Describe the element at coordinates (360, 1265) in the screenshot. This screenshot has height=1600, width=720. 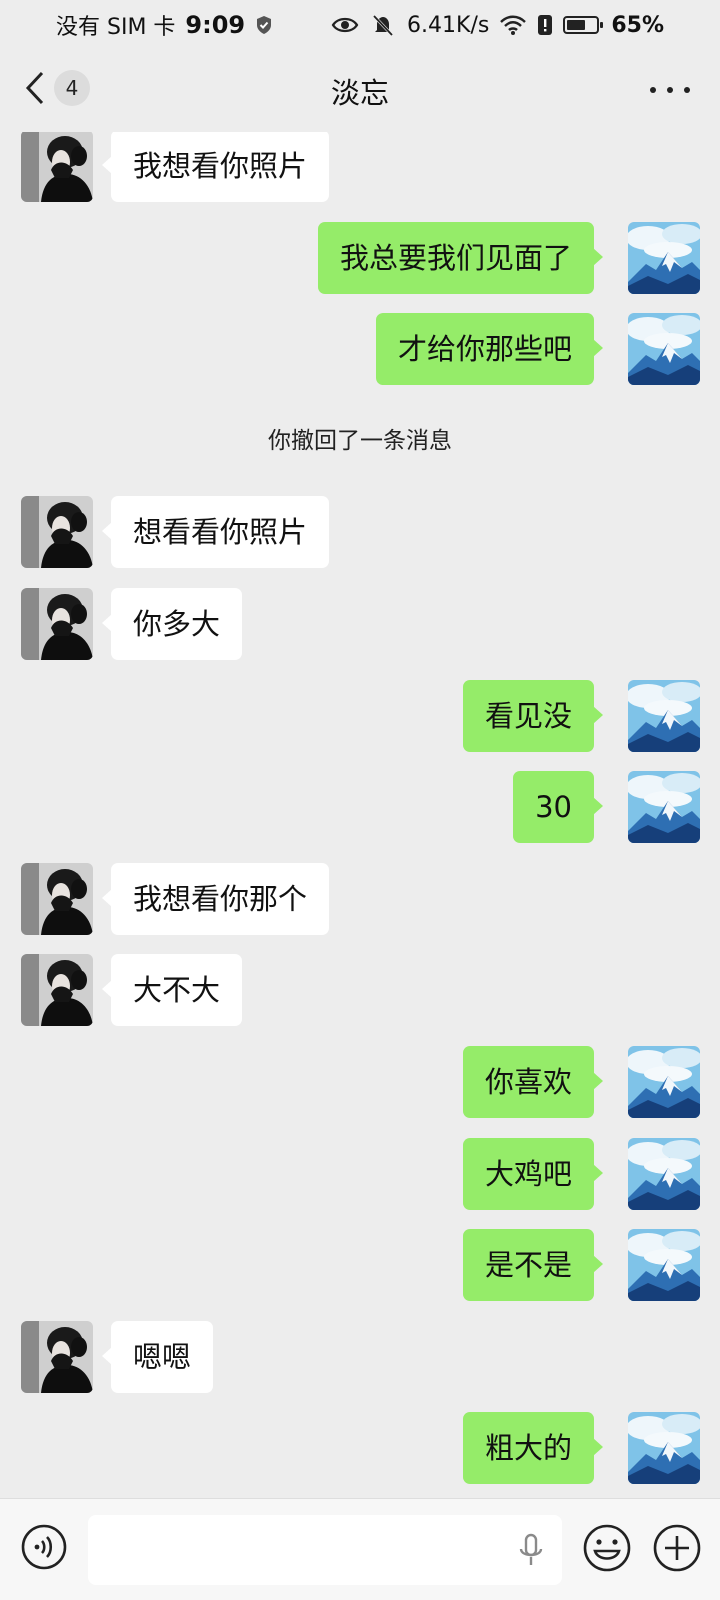
I see `outgoing-message: 是不是` at that location.